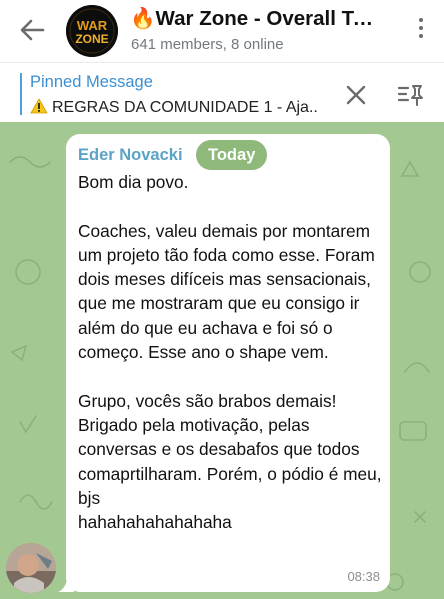 The height and width of the screenshot is (599, 444). I want to click on arrow-left-icon, so click(32, 30).